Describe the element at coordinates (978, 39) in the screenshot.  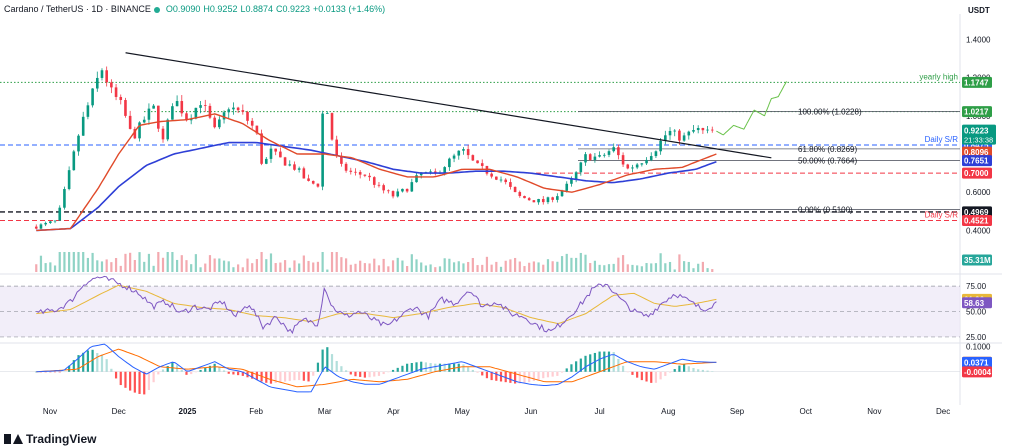
I see `price-tick-label: 1.4000` at that location.